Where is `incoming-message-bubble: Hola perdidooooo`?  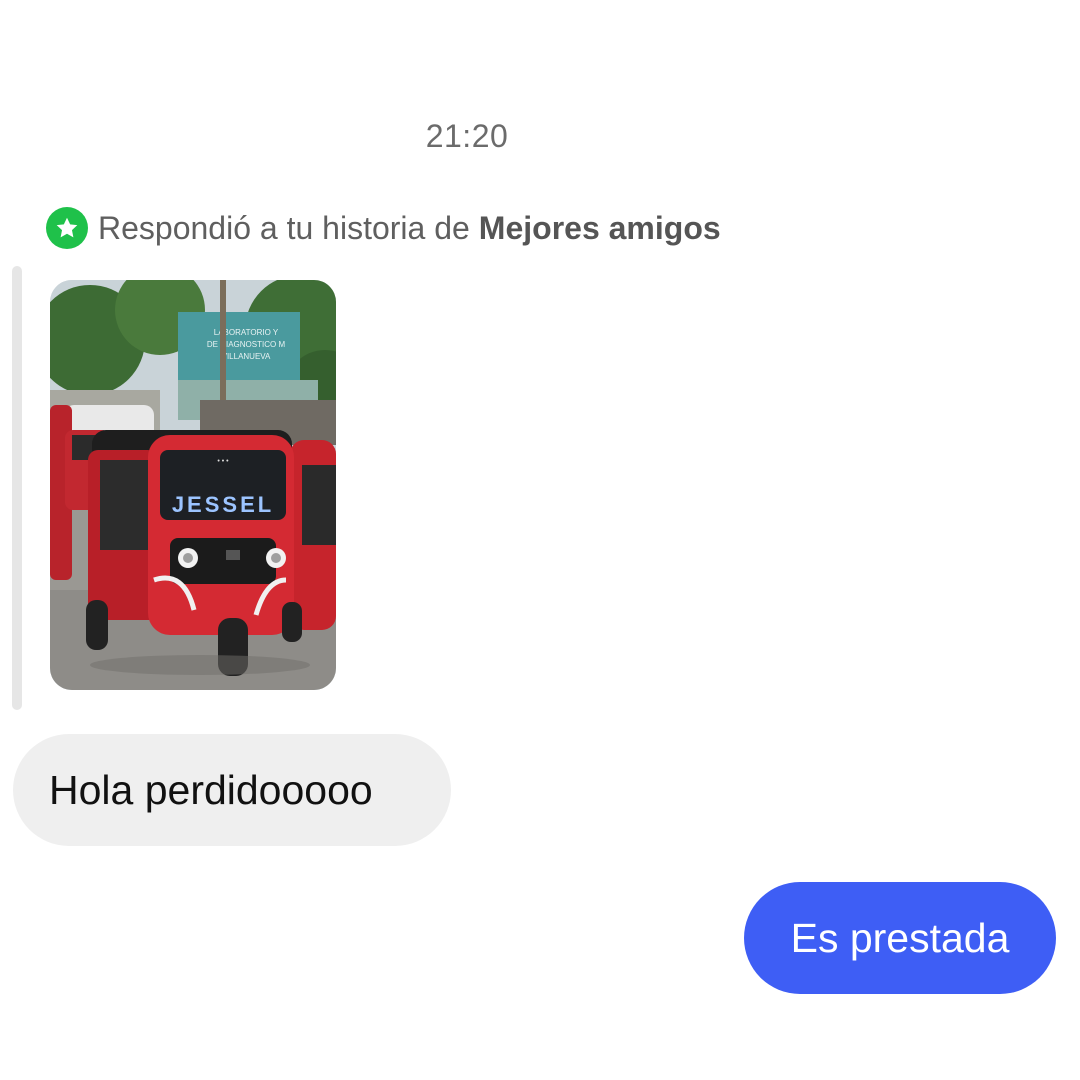 incoming-message-bubble: Hola perdidooooo is located at coordinates (232, 790).